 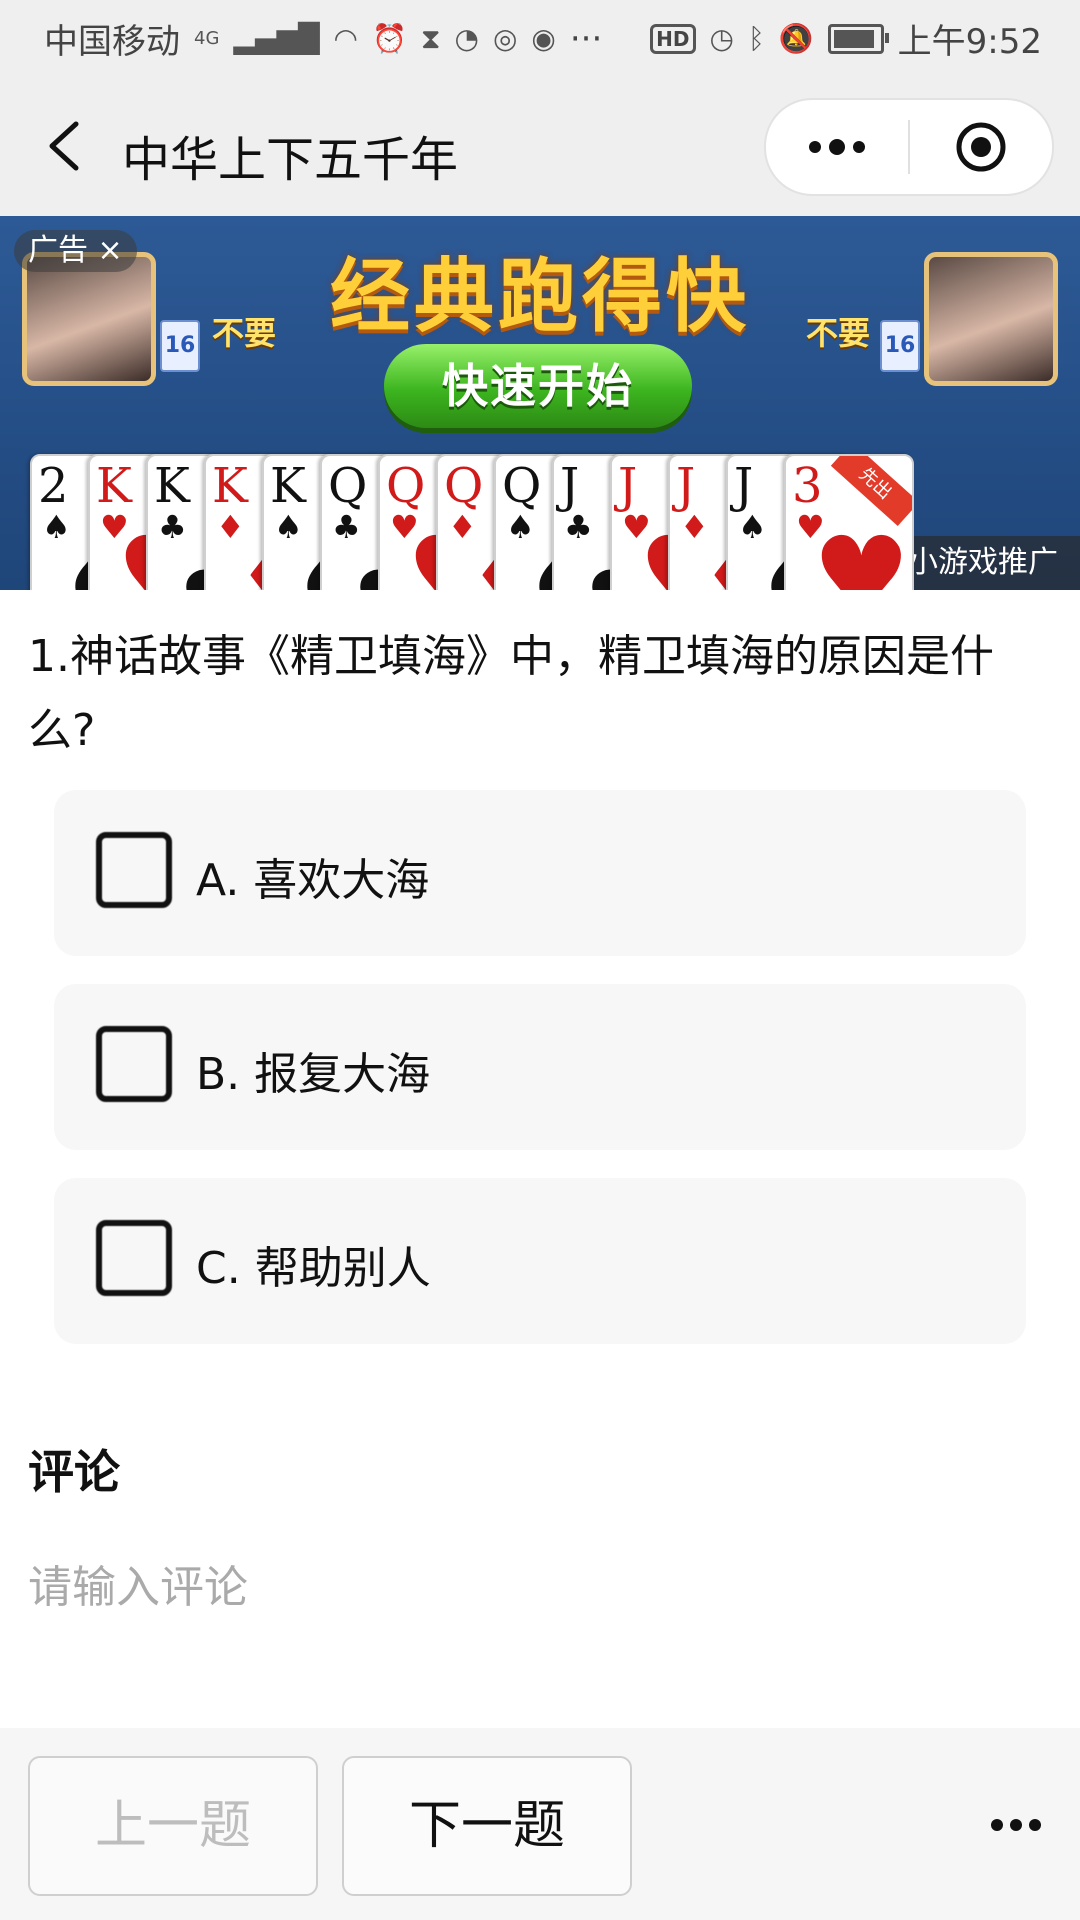 I want to click on option-c: C. 帮助别人, so click(x=540, y=1261).